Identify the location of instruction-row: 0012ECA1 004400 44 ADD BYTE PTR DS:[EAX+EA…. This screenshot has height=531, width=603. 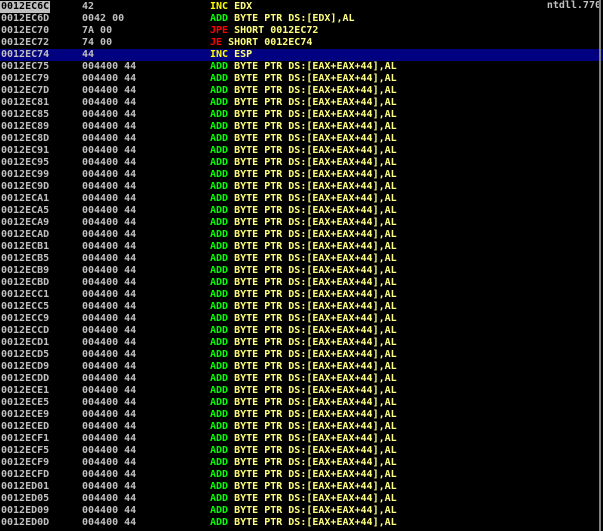
(301, 199).